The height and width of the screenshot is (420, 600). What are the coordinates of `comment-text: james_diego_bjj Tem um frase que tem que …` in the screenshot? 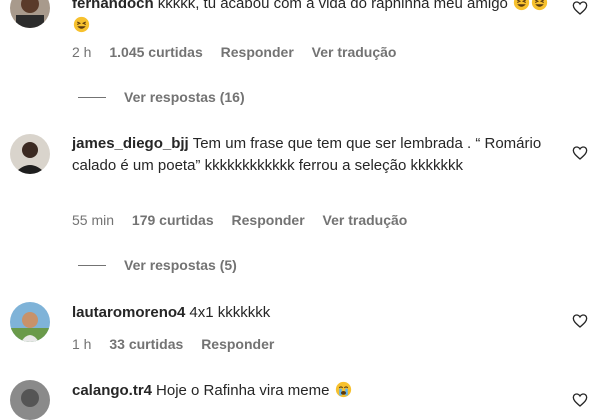 It's located at (313, 155).